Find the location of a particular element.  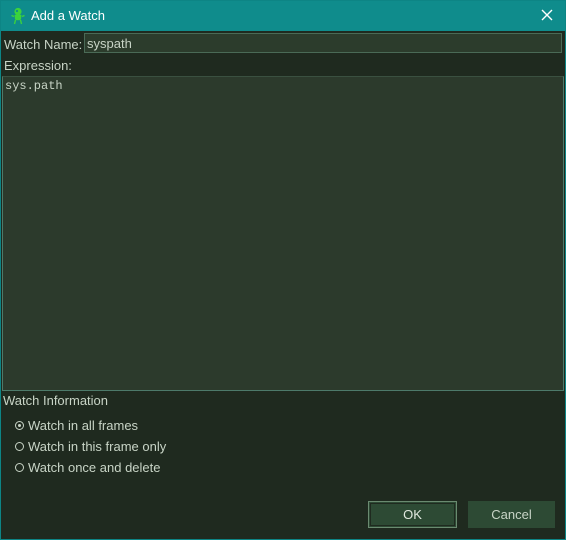

app-bug-icon is located at coordinates (18, 16).